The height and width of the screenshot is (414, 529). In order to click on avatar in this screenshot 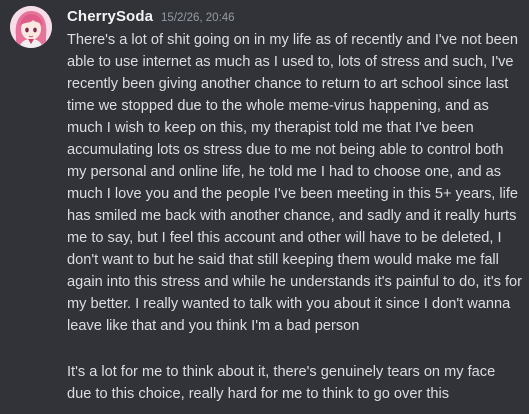, I will do `click(31, 27)`.